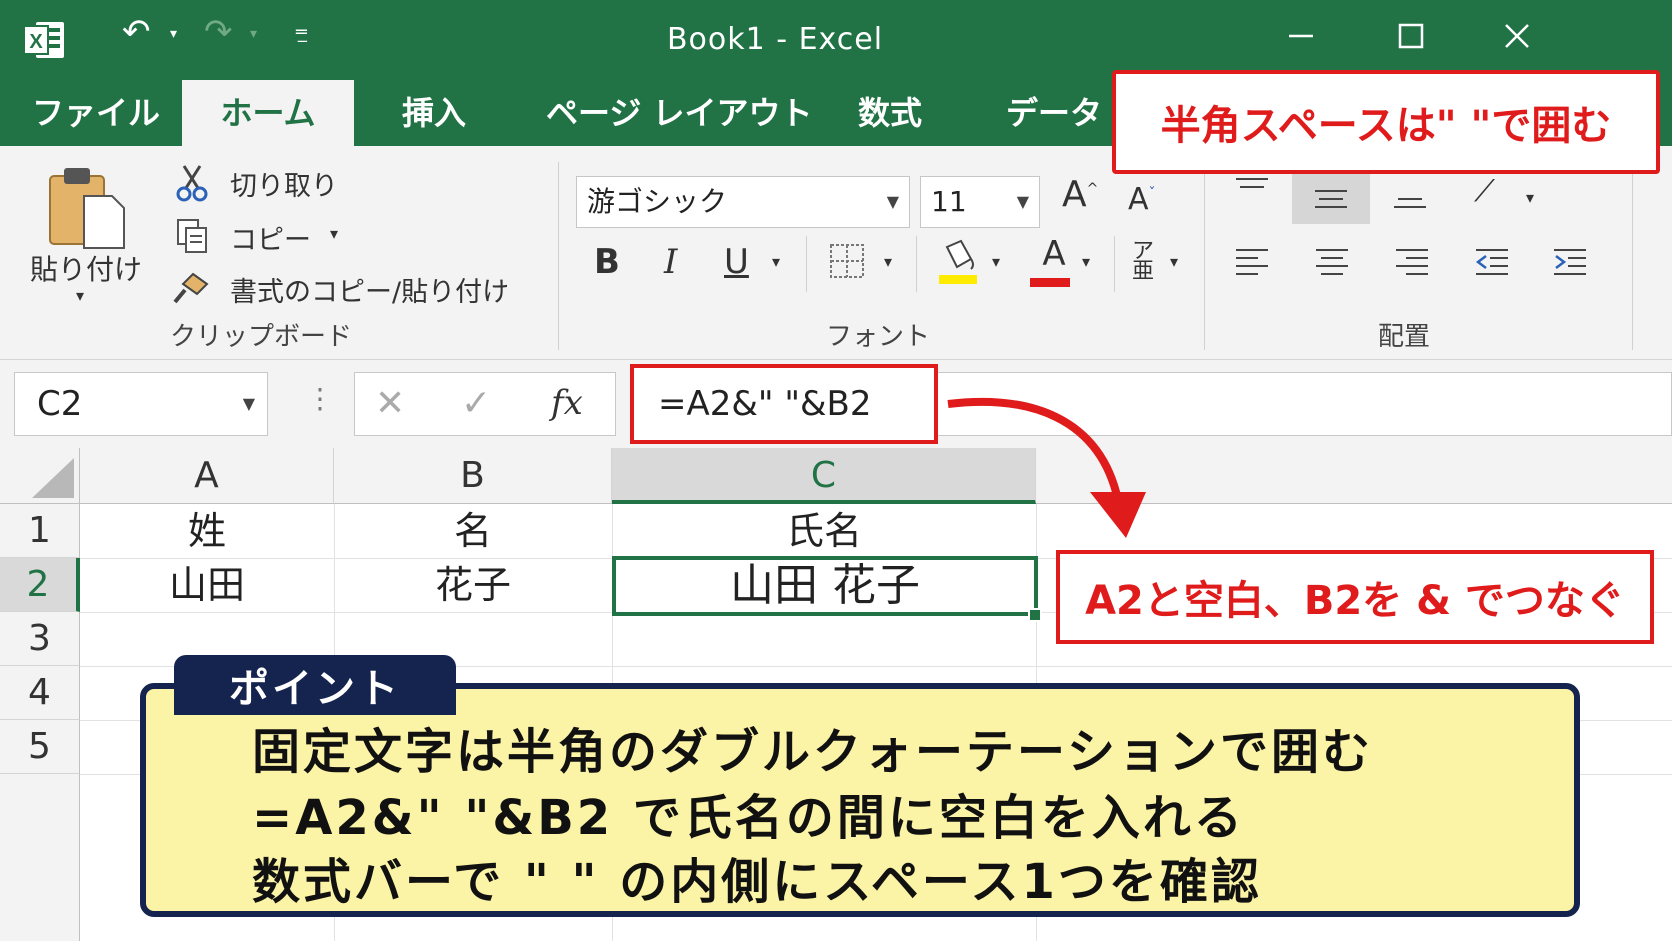  What do you see at coordinates (40, 585) in the screenshot?
I see `row-header-2: 2` at bounding box center [40, 585].